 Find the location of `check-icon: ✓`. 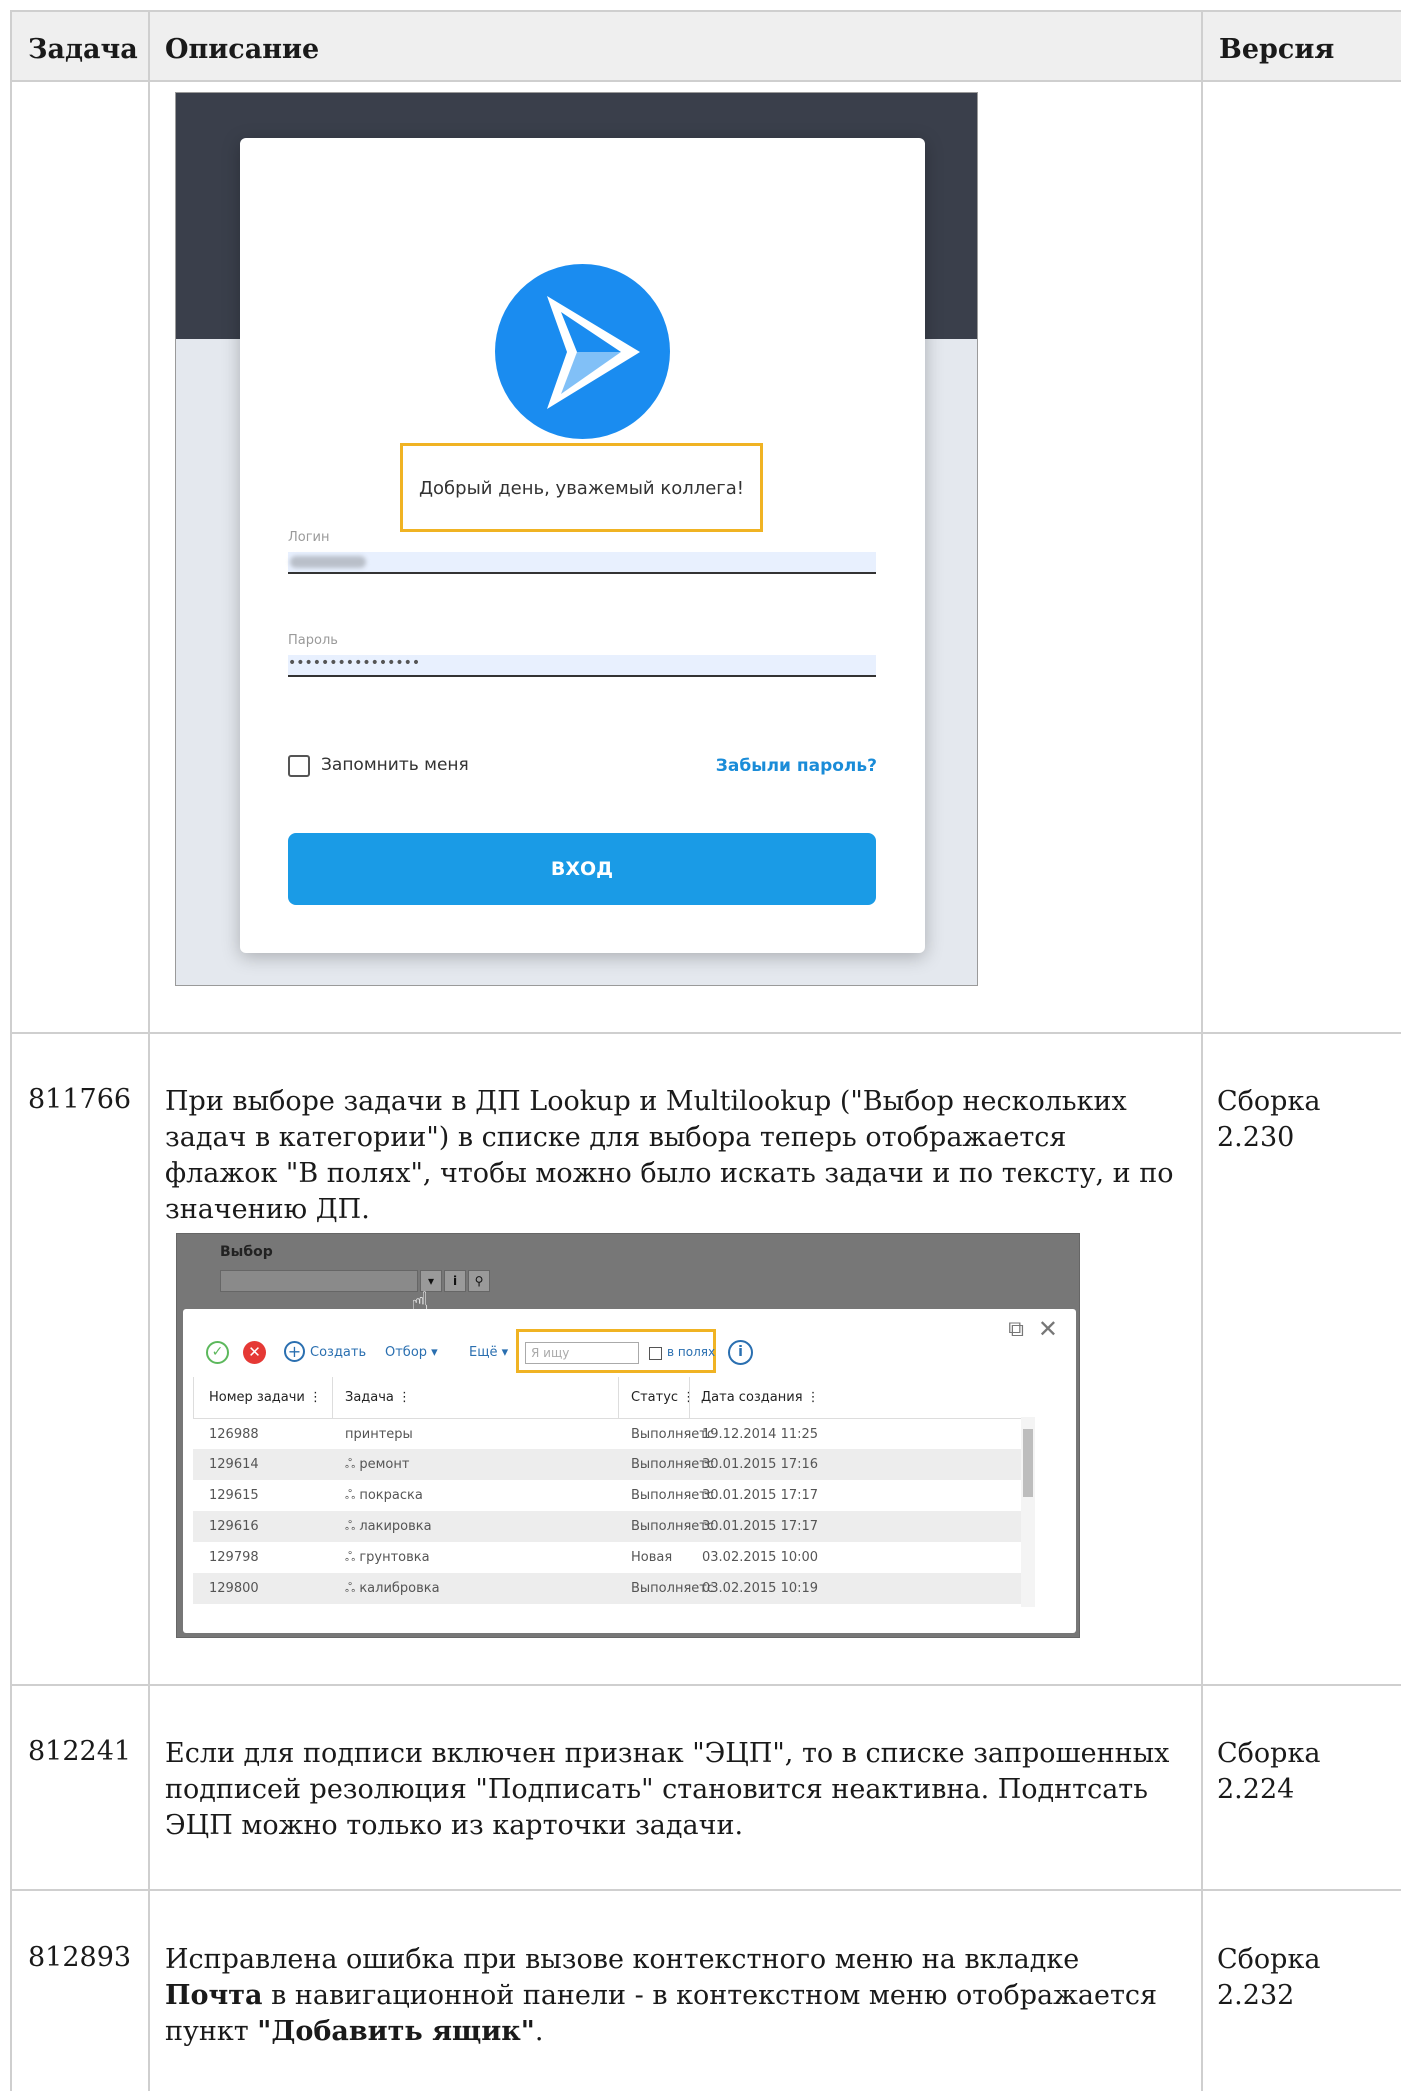

check-icon: ✓ is located at coordinates (217, 1352).